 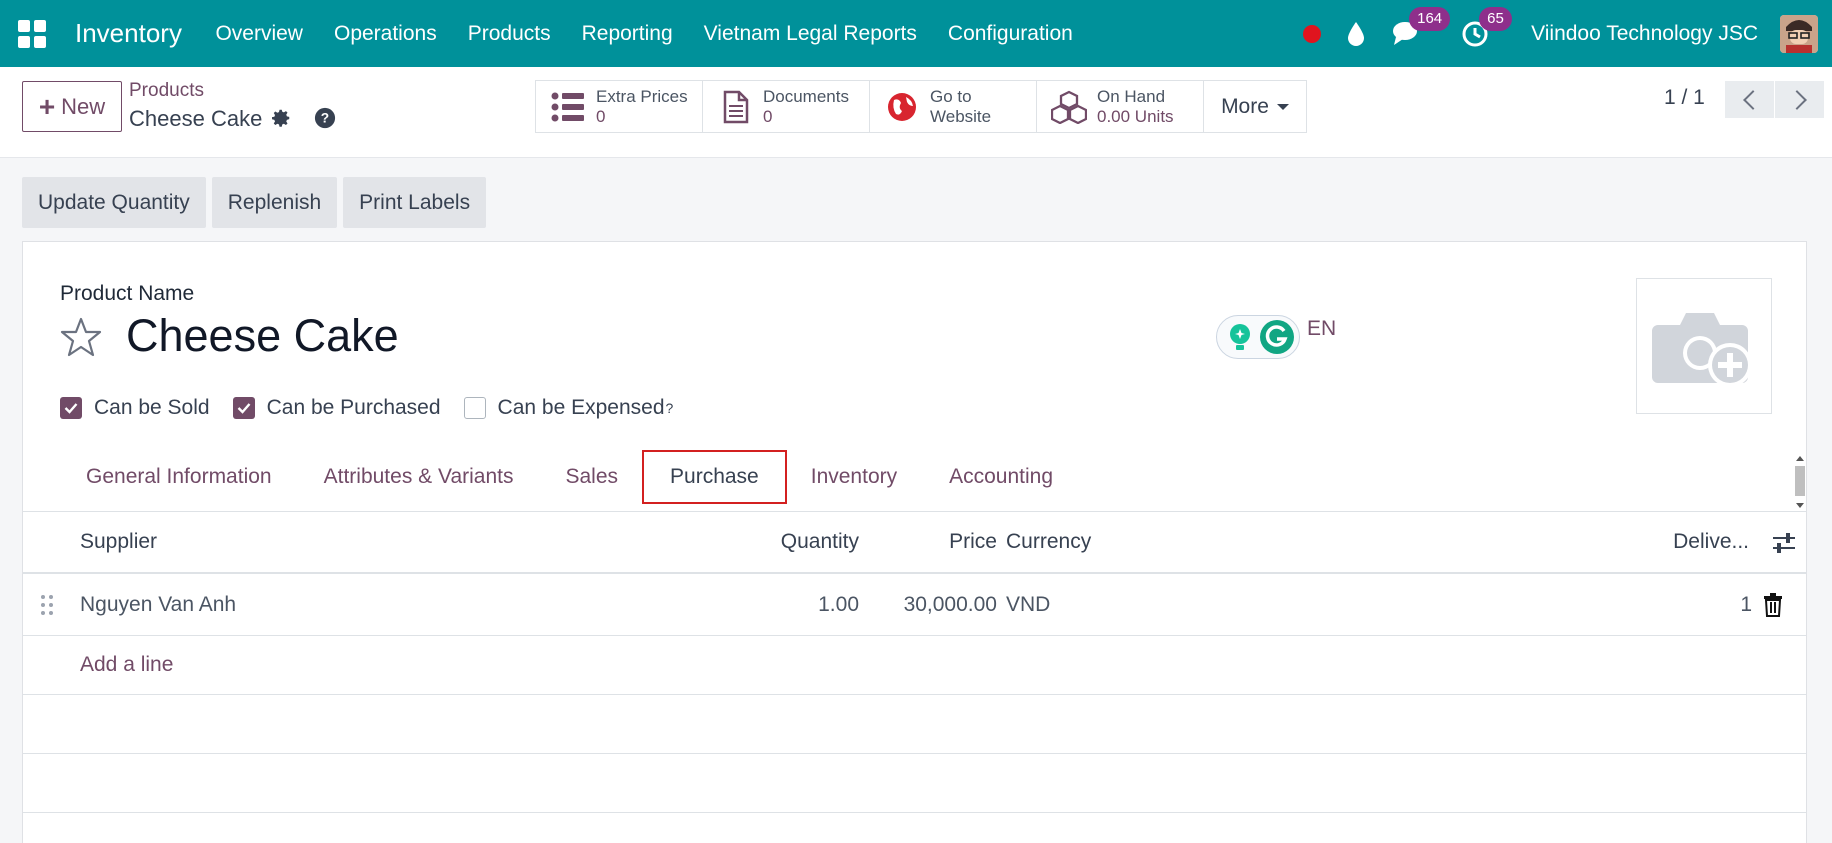 I want to click on company-switcher: Viindoo Technology JSC, so click(x=1644, y=34).